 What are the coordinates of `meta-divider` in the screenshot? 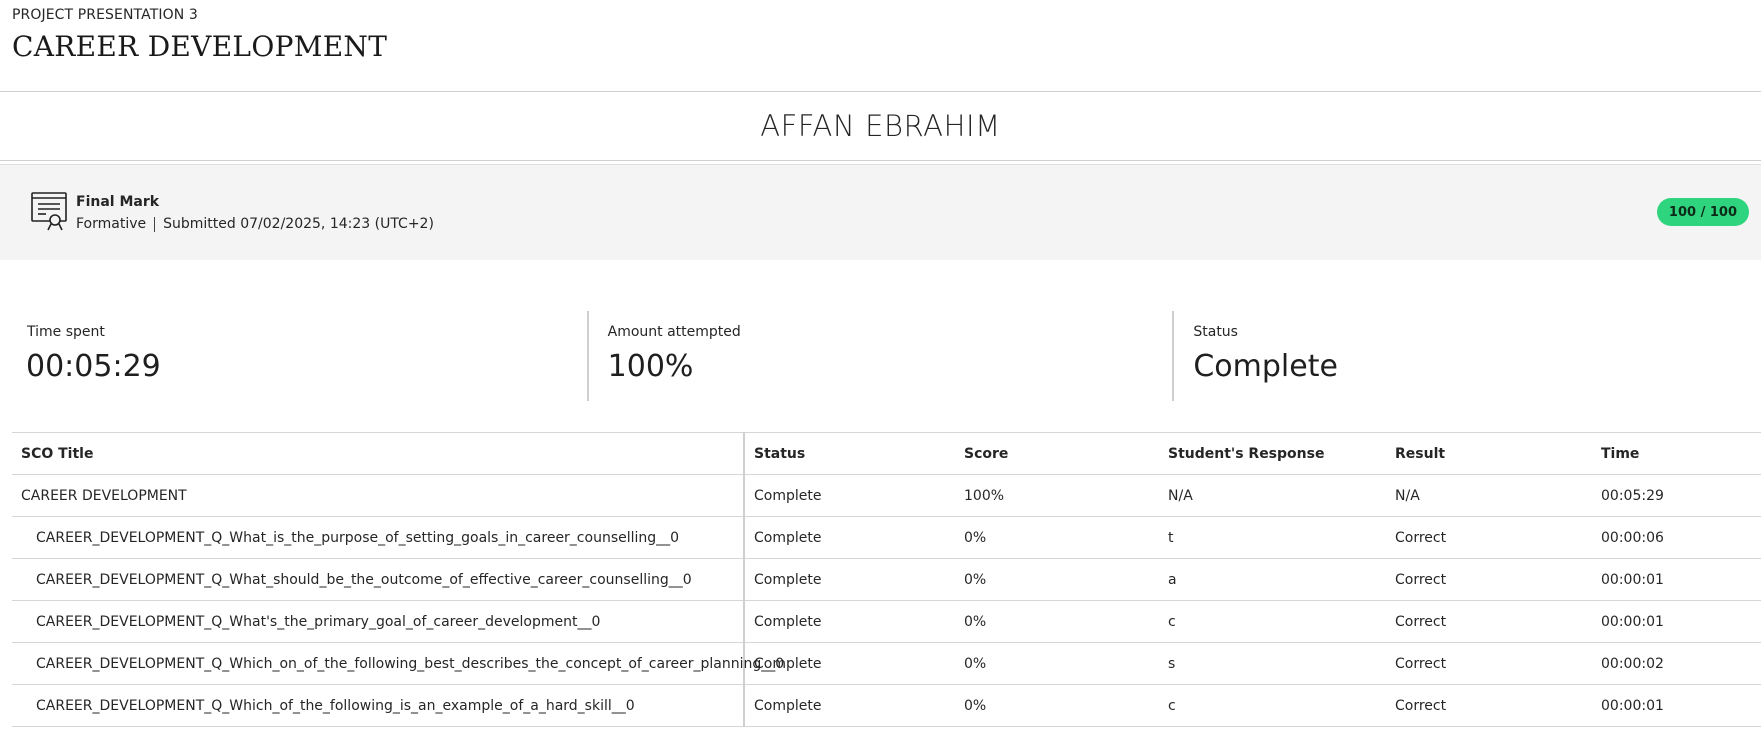 It's located at (155, 224).